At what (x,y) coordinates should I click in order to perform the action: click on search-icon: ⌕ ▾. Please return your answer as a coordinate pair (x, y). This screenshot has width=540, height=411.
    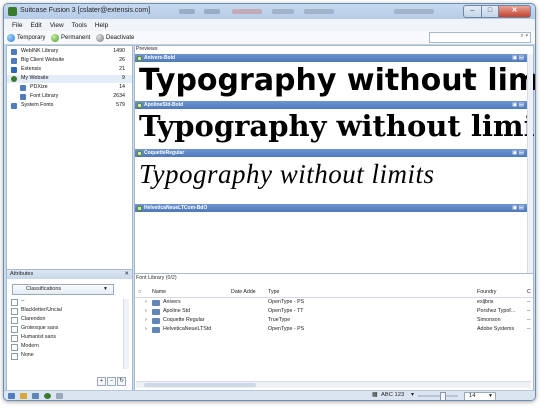
    Looking at the image, I should click on (524, 36).